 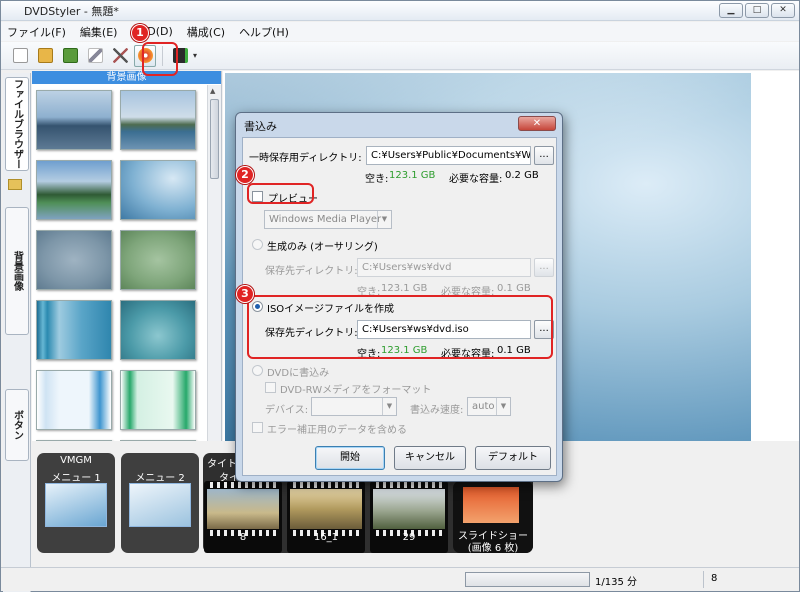 What do you see at coordinates (337, 430) in the screenshot?
I see `ecc-label: エラー補正用のデータを含める` at bounding box center [337, 430].